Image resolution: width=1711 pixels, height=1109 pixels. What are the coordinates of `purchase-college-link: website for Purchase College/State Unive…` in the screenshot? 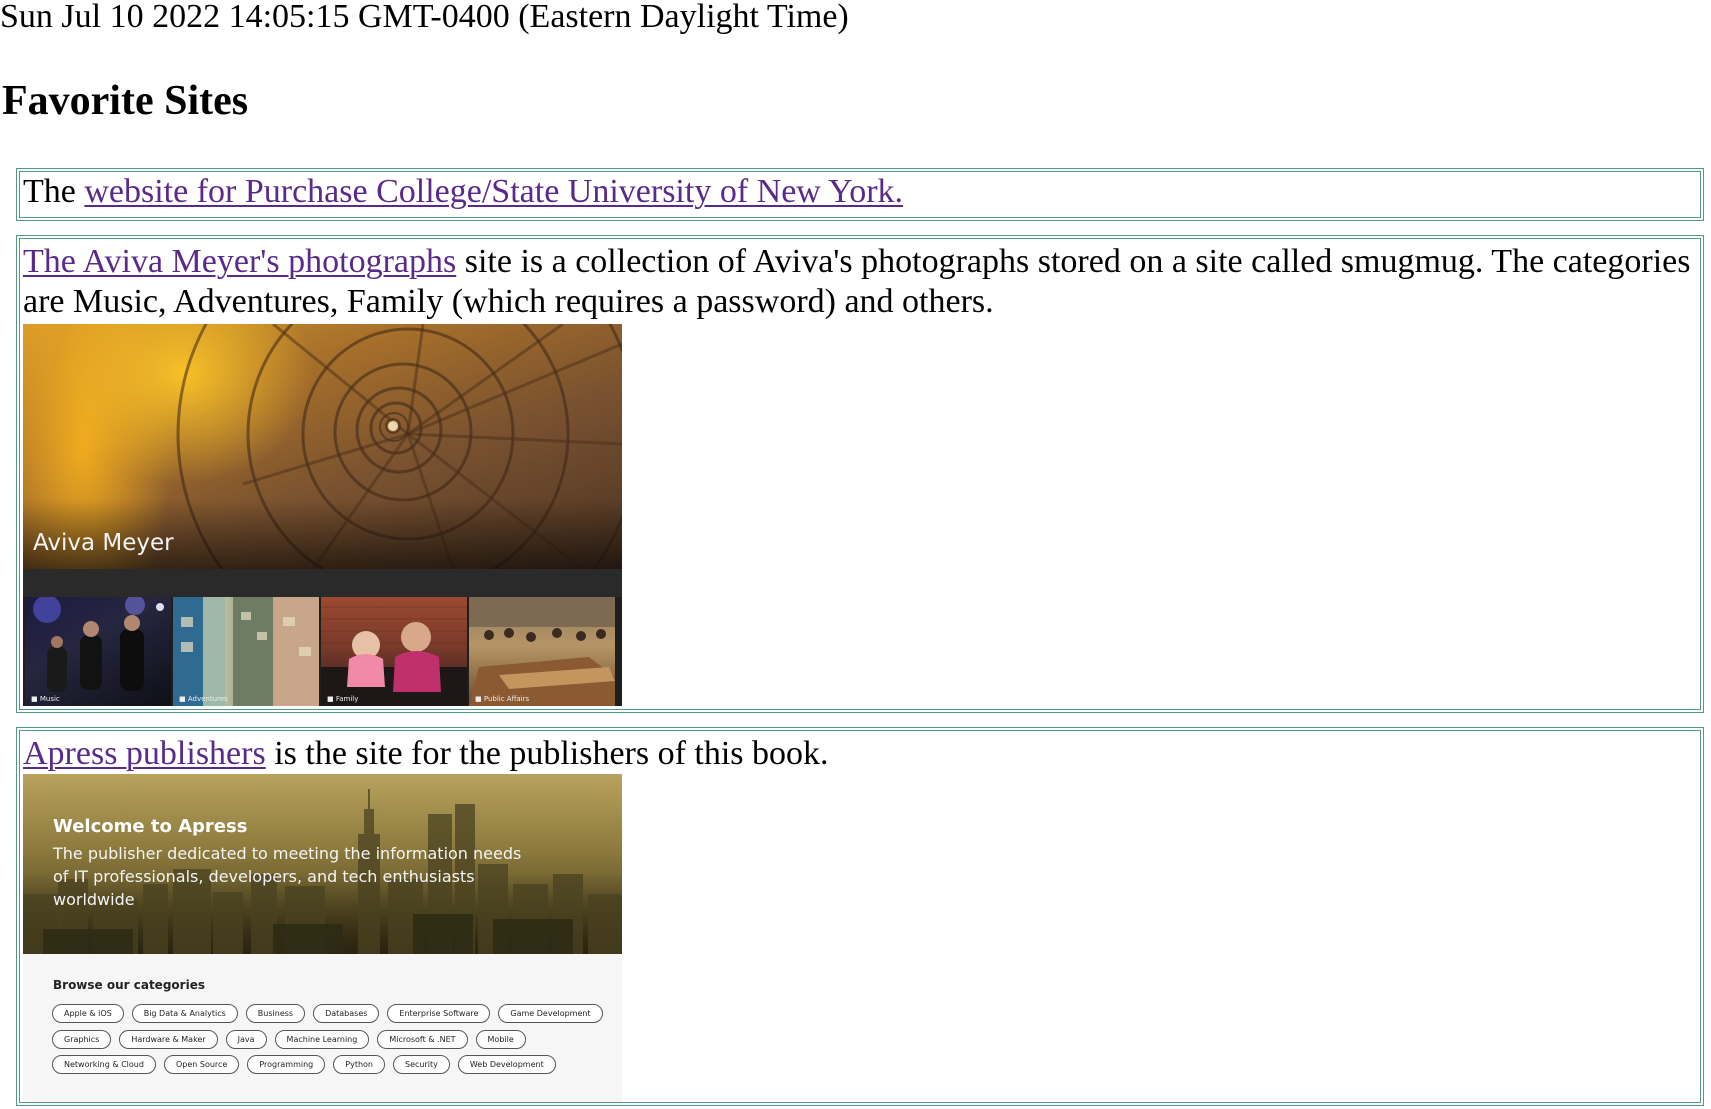 It's located at (493, 191).